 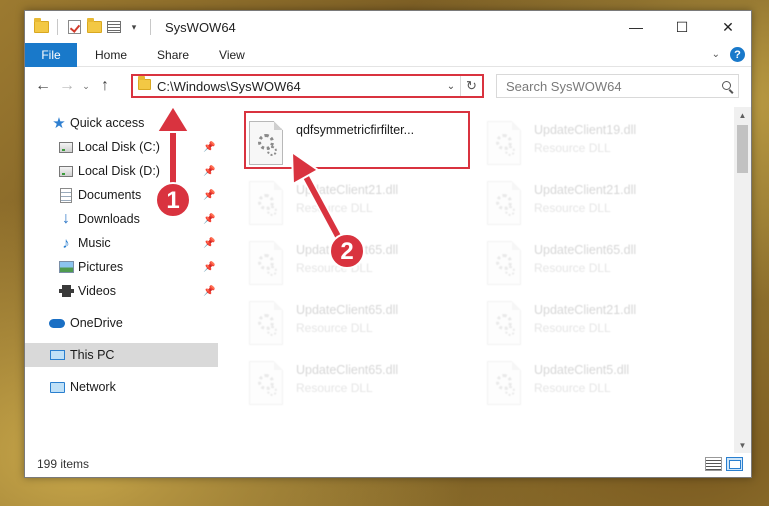 I want to click on ribbon-right: ⌄ ?, so click(x=728, y=54).